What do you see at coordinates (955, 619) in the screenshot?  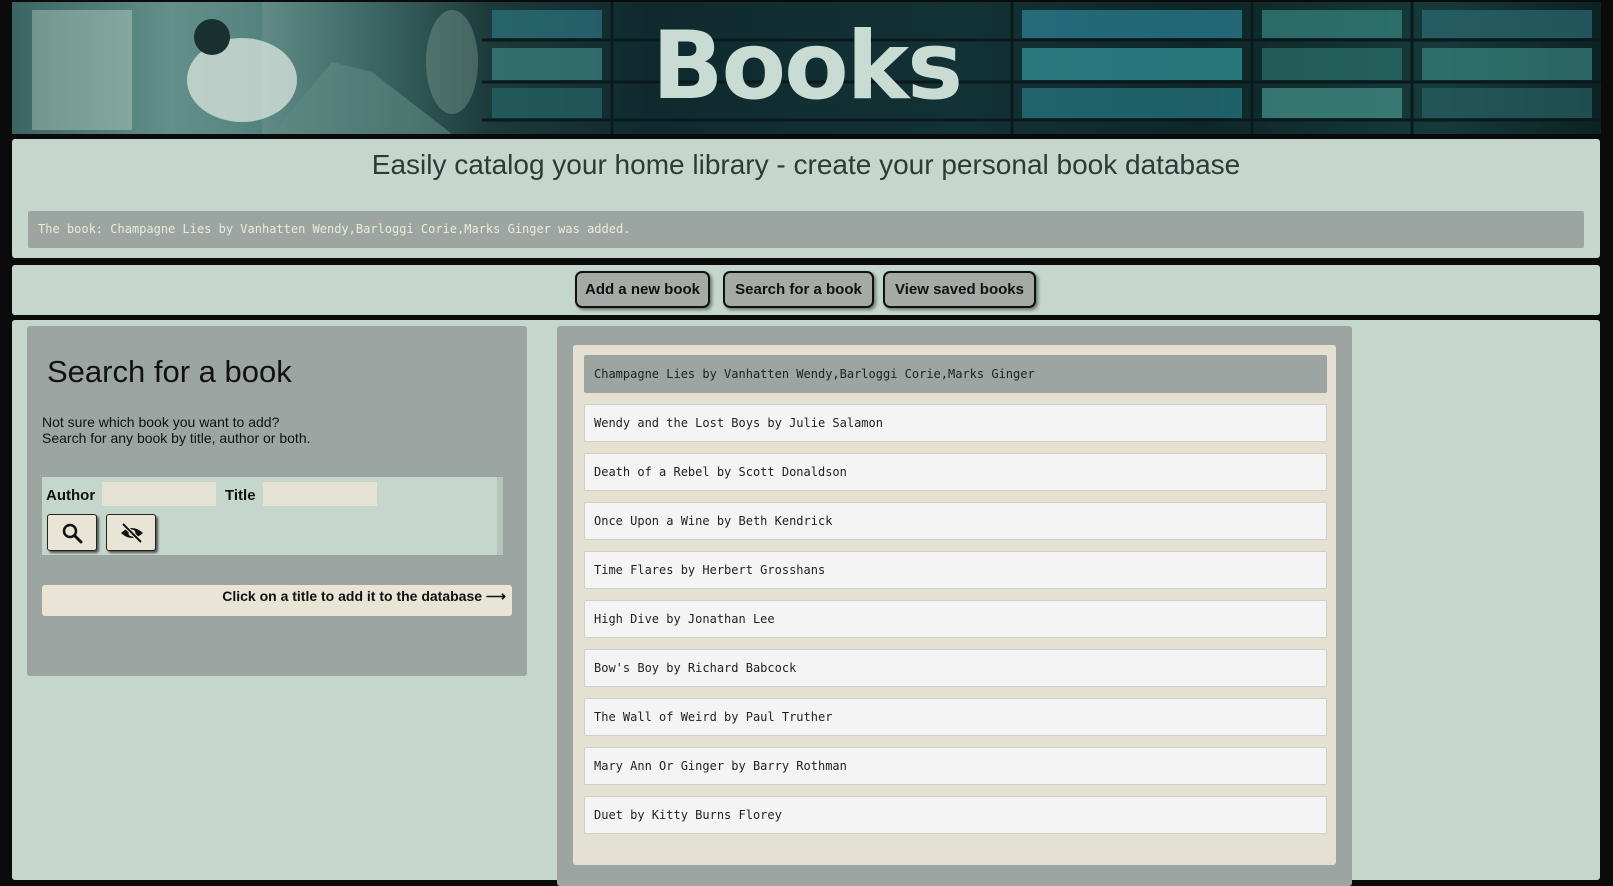 I see `book-result-item: High Dive by Jonathan Lee` at bounding box center [955, 619].